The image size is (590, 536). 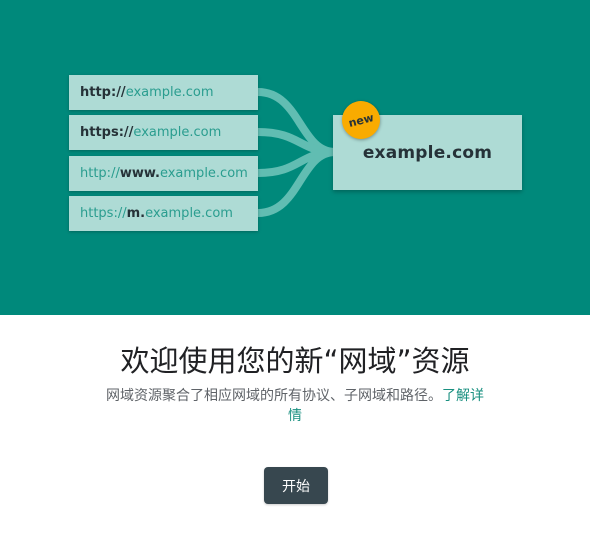 I want to click on source-url-card: https://example.com, so click(x=163, y=132).